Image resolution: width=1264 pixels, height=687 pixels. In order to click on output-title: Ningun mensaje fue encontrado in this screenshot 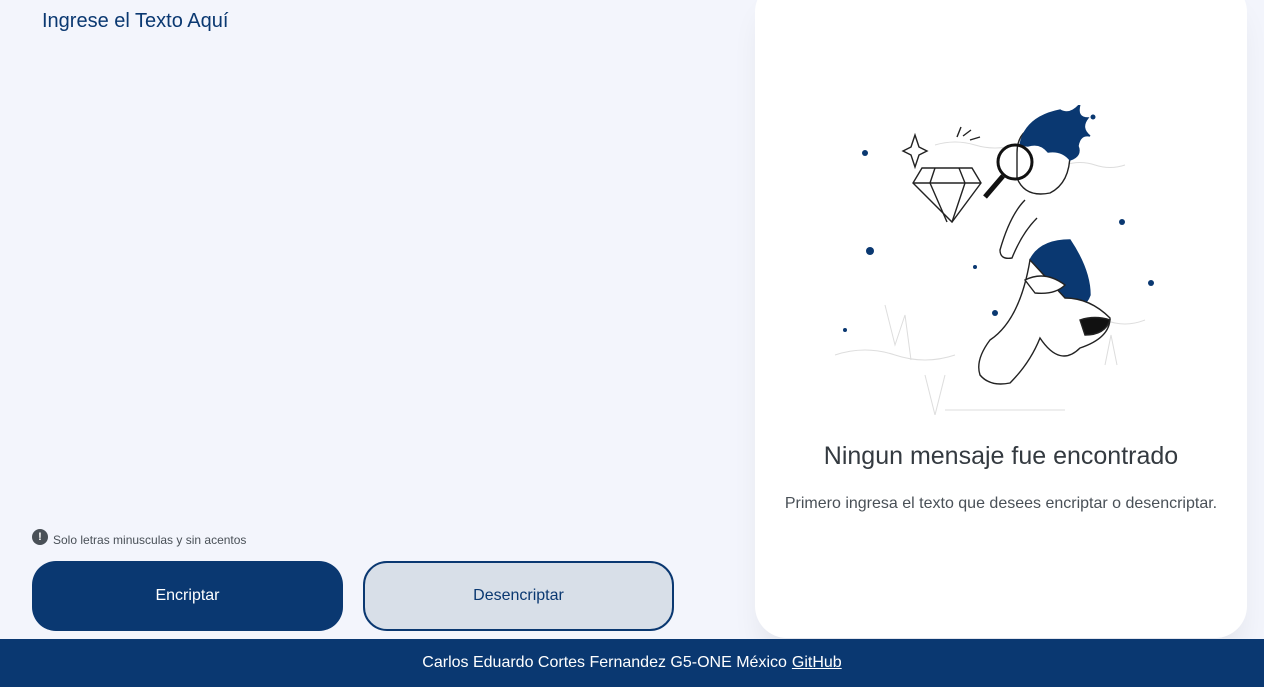, I will do `click(1001, 456)`.